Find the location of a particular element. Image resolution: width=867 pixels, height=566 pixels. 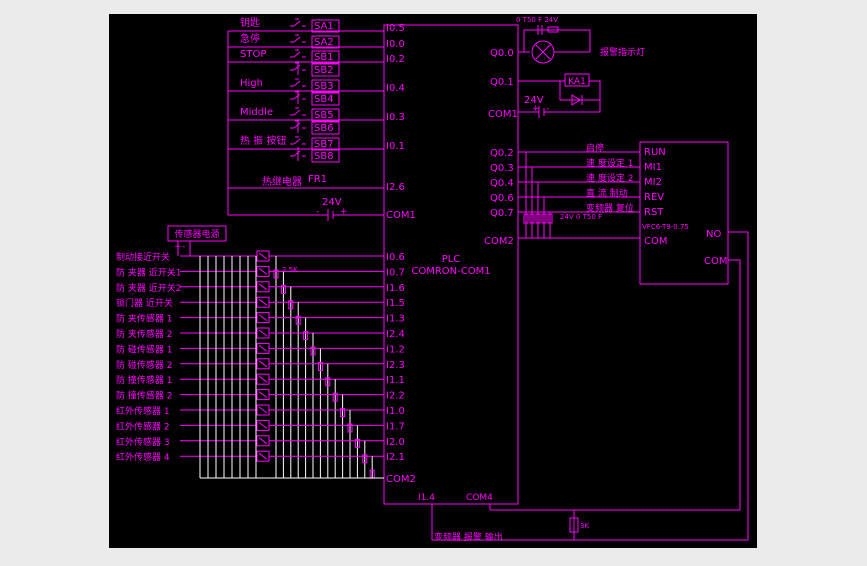

plc-input-port-label: I2.0 is located at coordinates (395, 442).